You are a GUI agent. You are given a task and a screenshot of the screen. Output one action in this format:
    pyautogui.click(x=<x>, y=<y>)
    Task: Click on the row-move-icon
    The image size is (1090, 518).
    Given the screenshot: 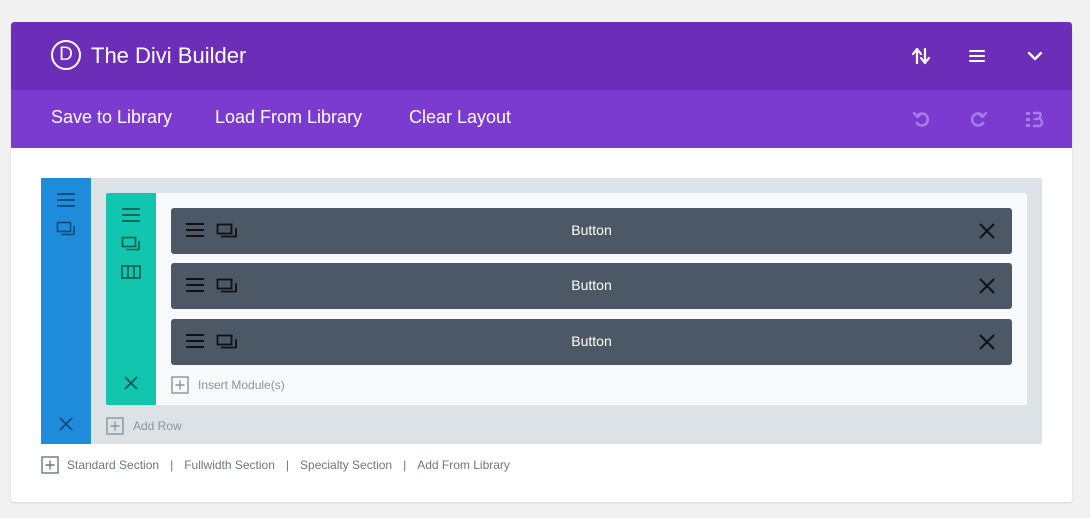 What is the action you would take?
    pyautogui.click(x=131, y=215)
    